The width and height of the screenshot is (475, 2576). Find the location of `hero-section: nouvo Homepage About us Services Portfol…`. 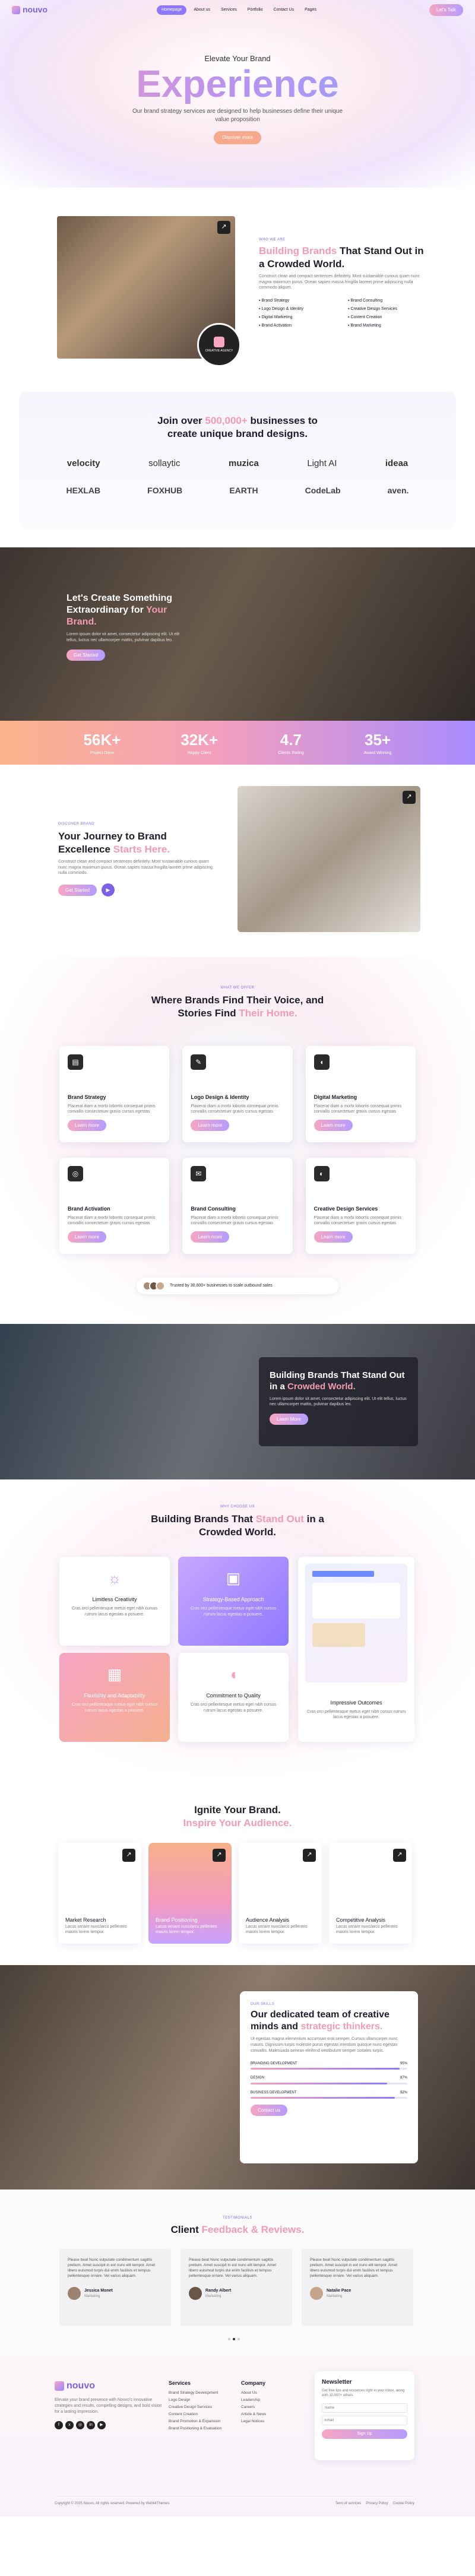

hero-section: nouvo Homepage About us Services Portfol… is located at coordinates (237, 94).